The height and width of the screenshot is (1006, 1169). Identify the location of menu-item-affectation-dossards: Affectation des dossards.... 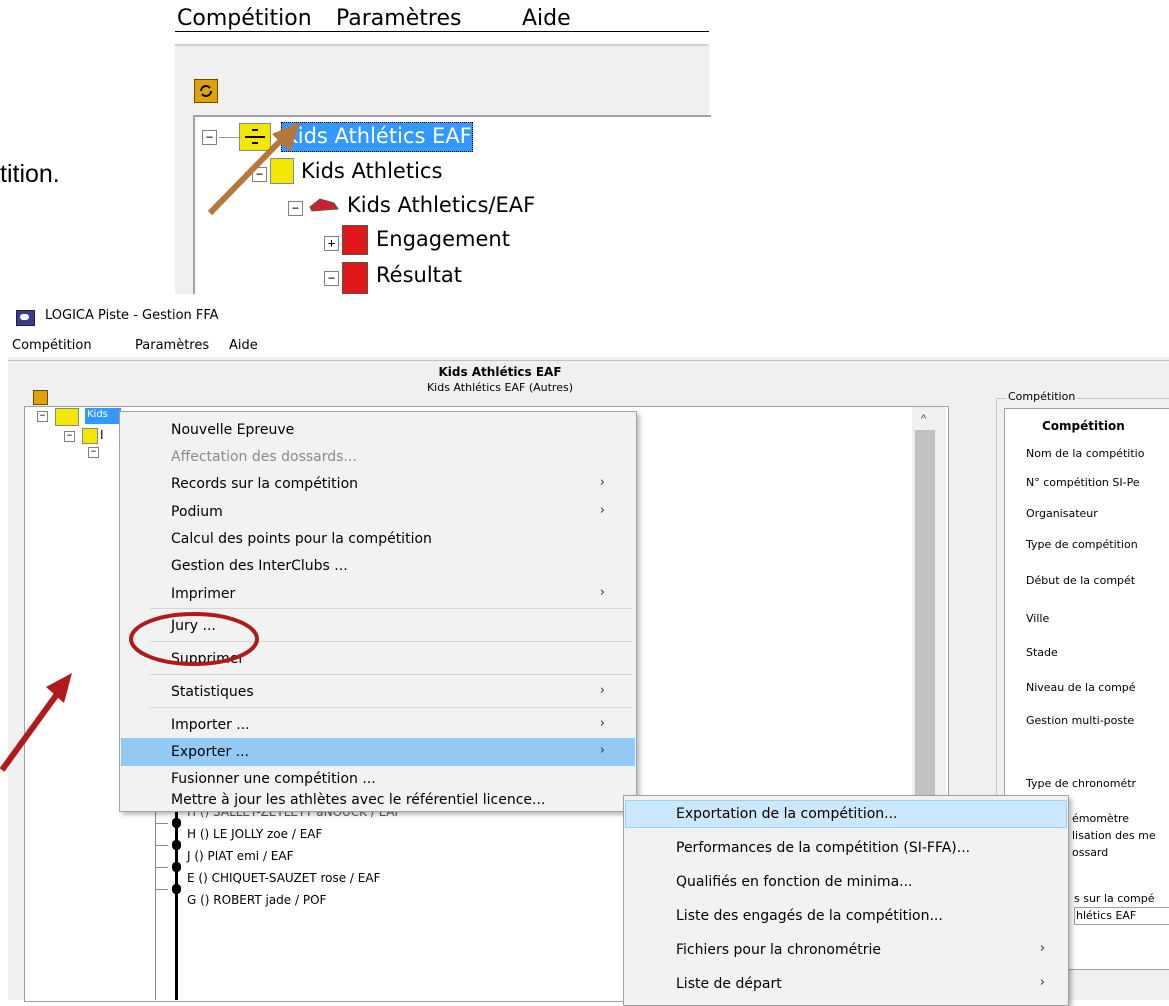
(264, 457).